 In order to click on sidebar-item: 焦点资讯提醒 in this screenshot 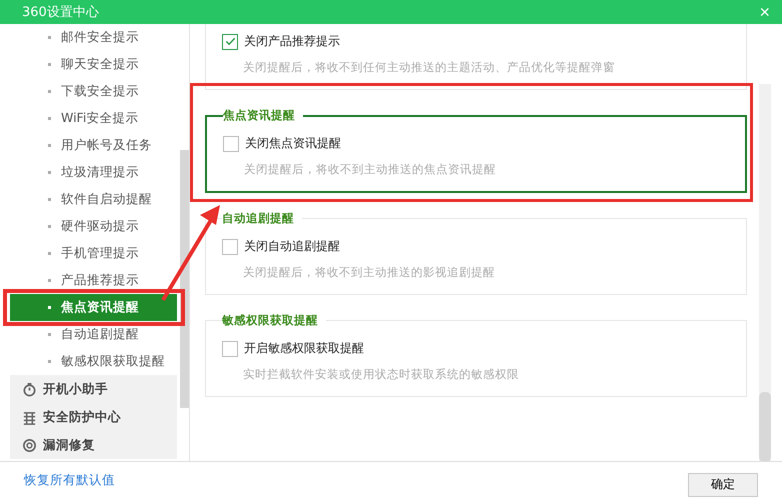, I will do `click(94, 307)`.